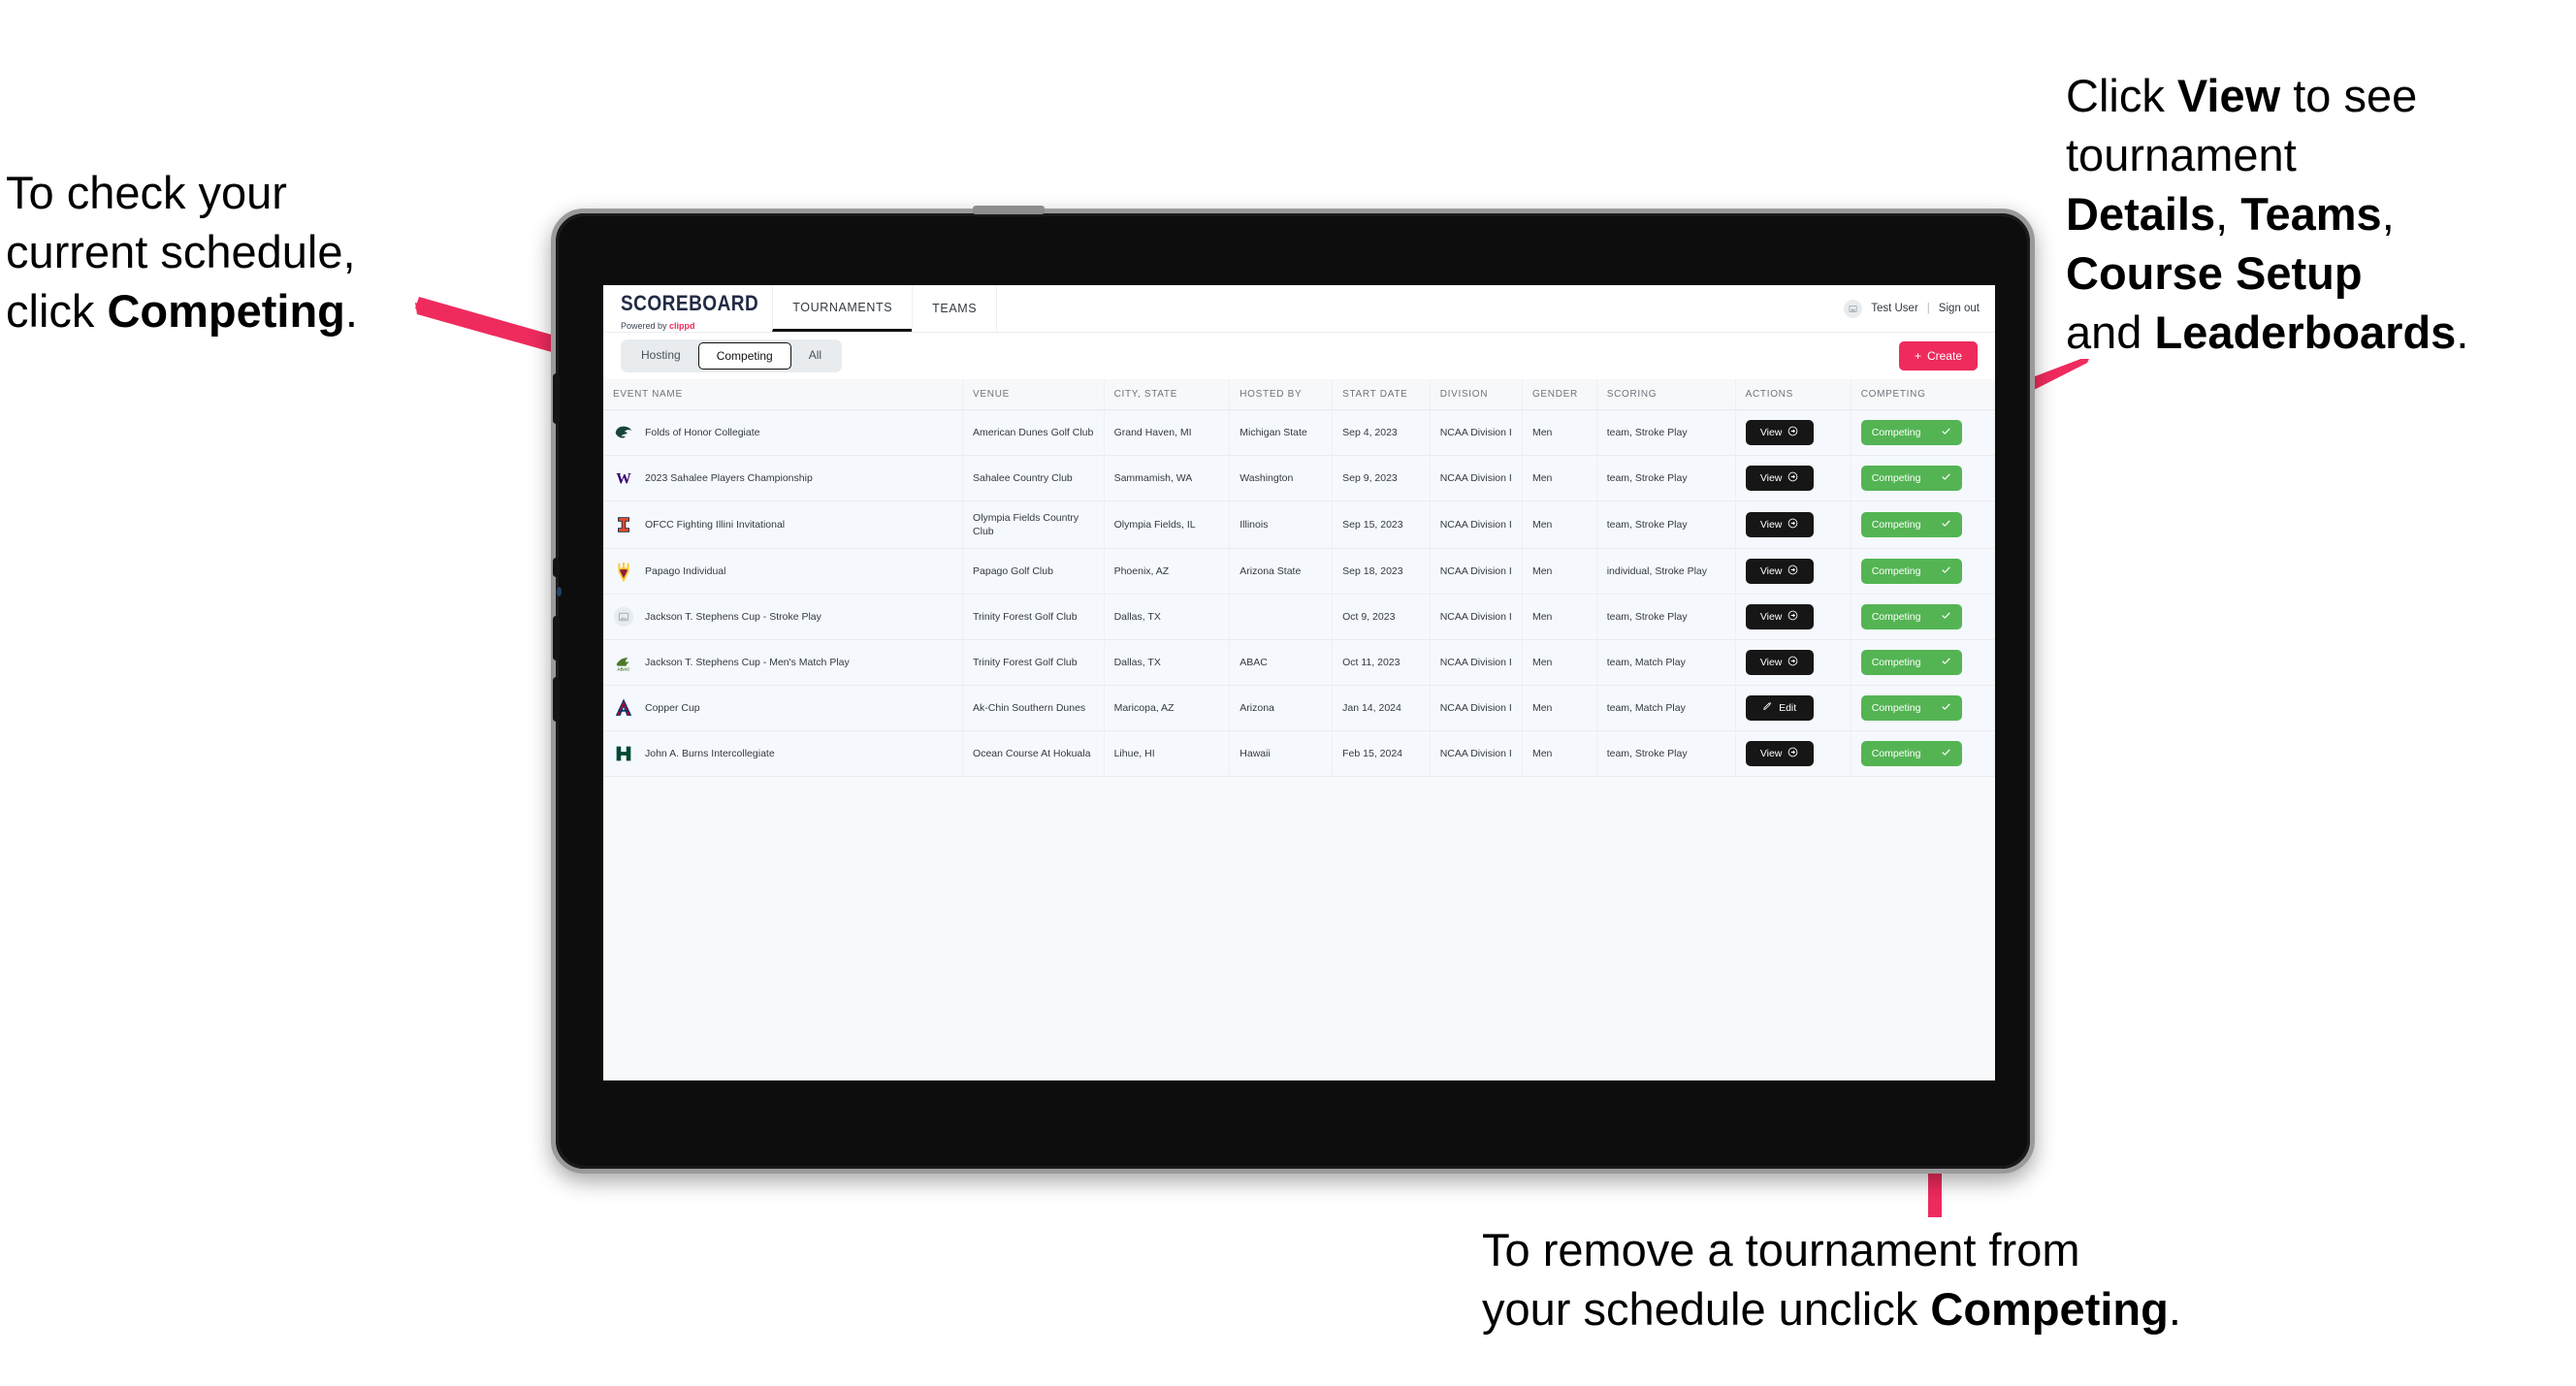 The height and width of the screenshot is (1386, 2576). I want to click on col-hosted-by: HOSTED BY, so click(1281, 394).